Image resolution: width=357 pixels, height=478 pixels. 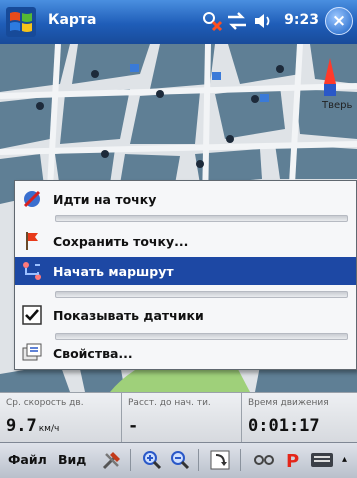 I want to click on menu-item-go-to-point: Идти на точку, so click(x=185, y=199).